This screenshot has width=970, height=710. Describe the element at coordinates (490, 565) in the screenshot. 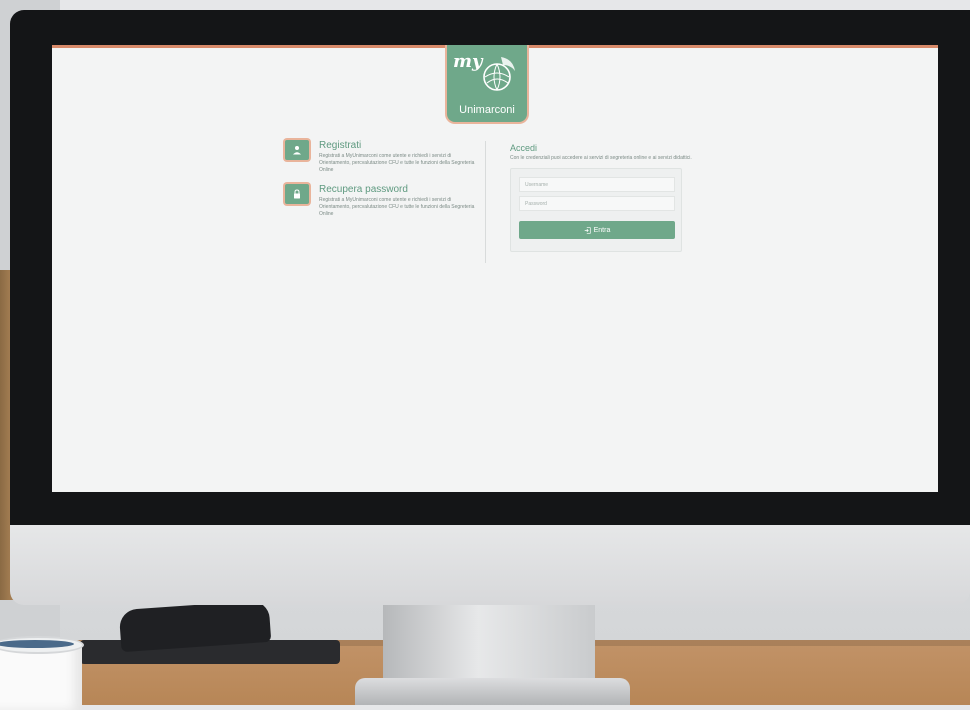

I see `monitor-chin` at that location.